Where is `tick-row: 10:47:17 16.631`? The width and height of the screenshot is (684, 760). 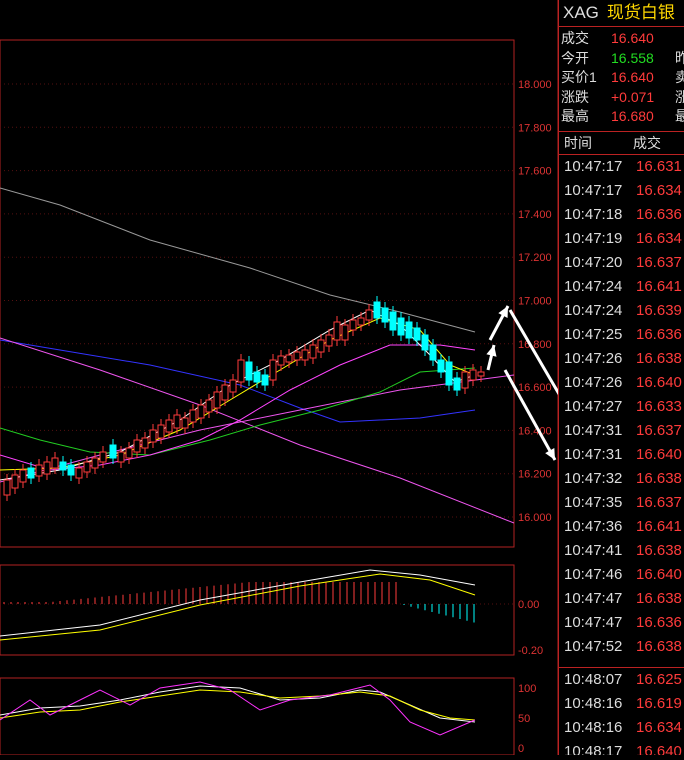 tick-row: 10:47:17 16.631 is located at coordinates (621, 167).